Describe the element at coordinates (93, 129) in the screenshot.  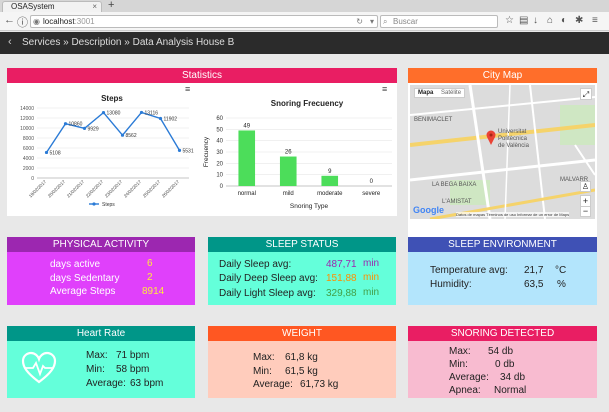
I see `steps-data-label: 9929` at that location.